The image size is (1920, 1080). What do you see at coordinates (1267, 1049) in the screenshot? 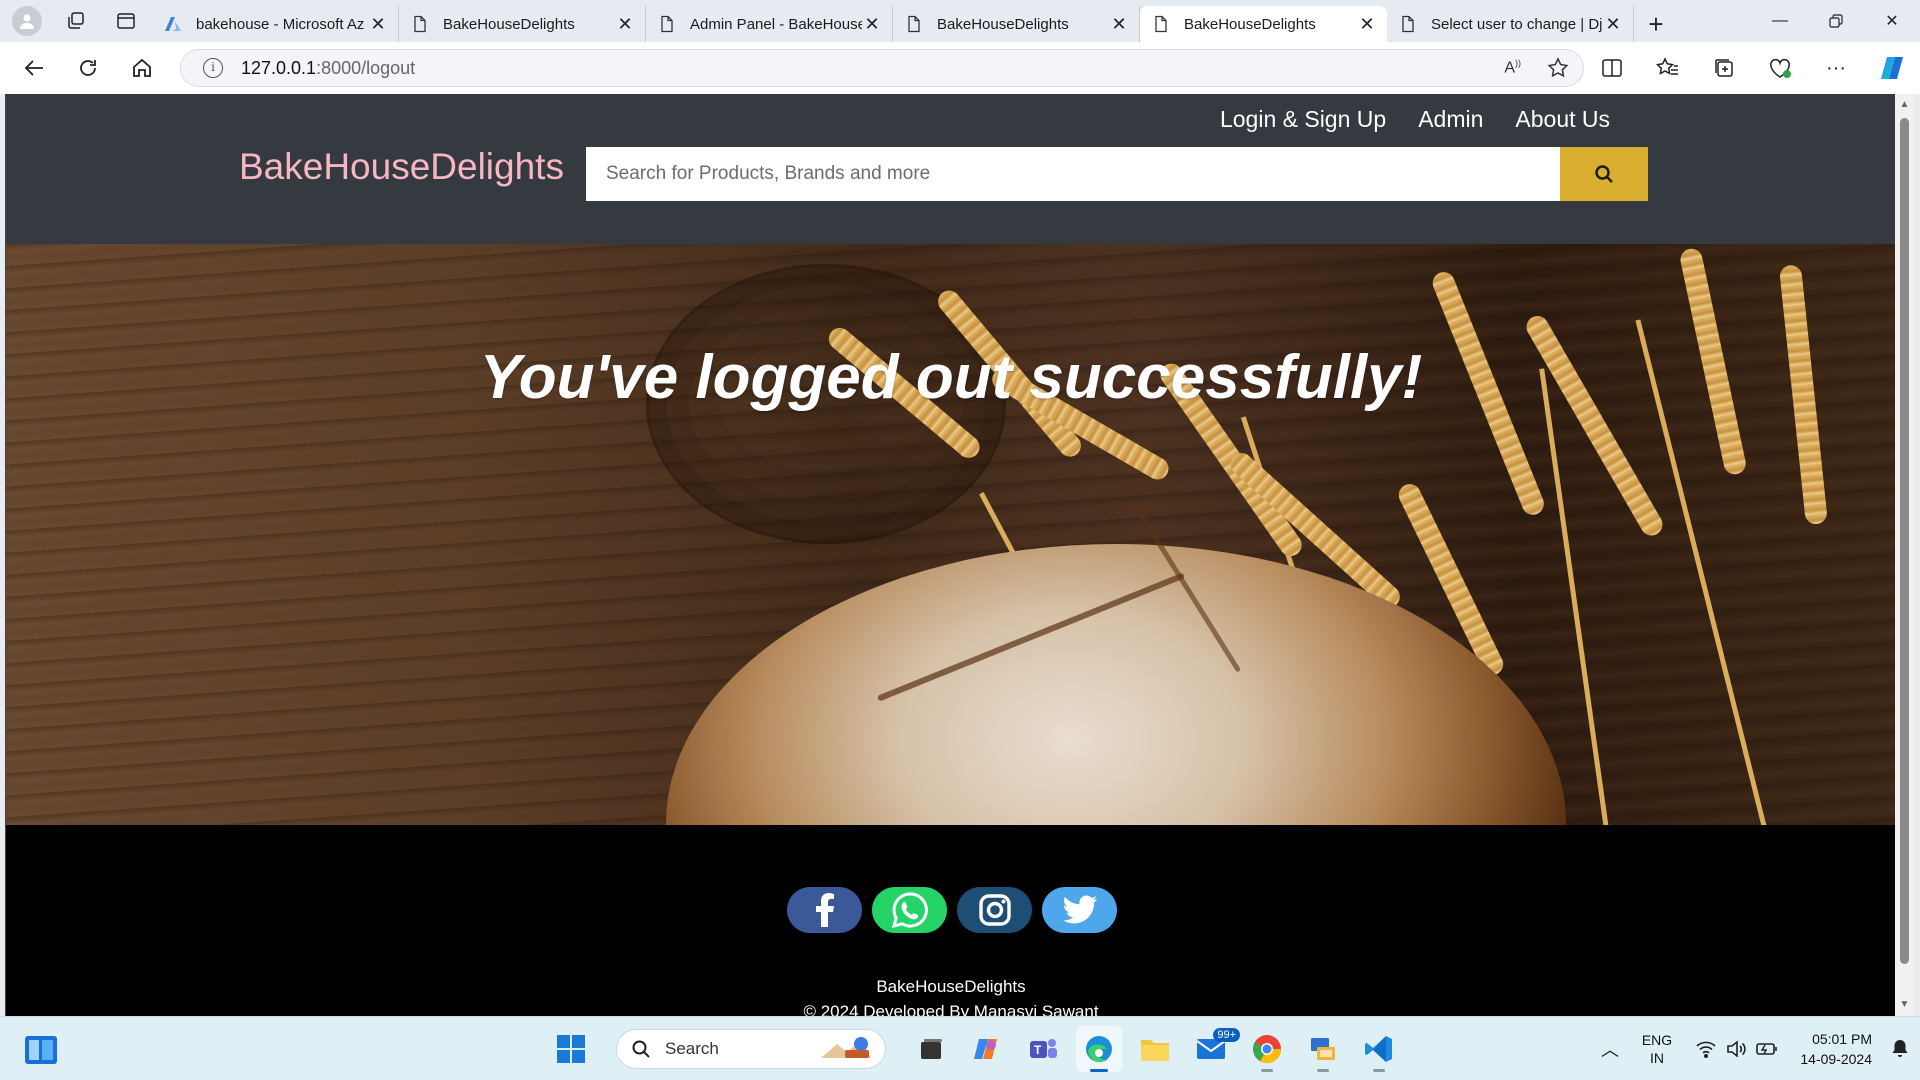
I see `chrome-icon` at bounding box center [1267, 1049].